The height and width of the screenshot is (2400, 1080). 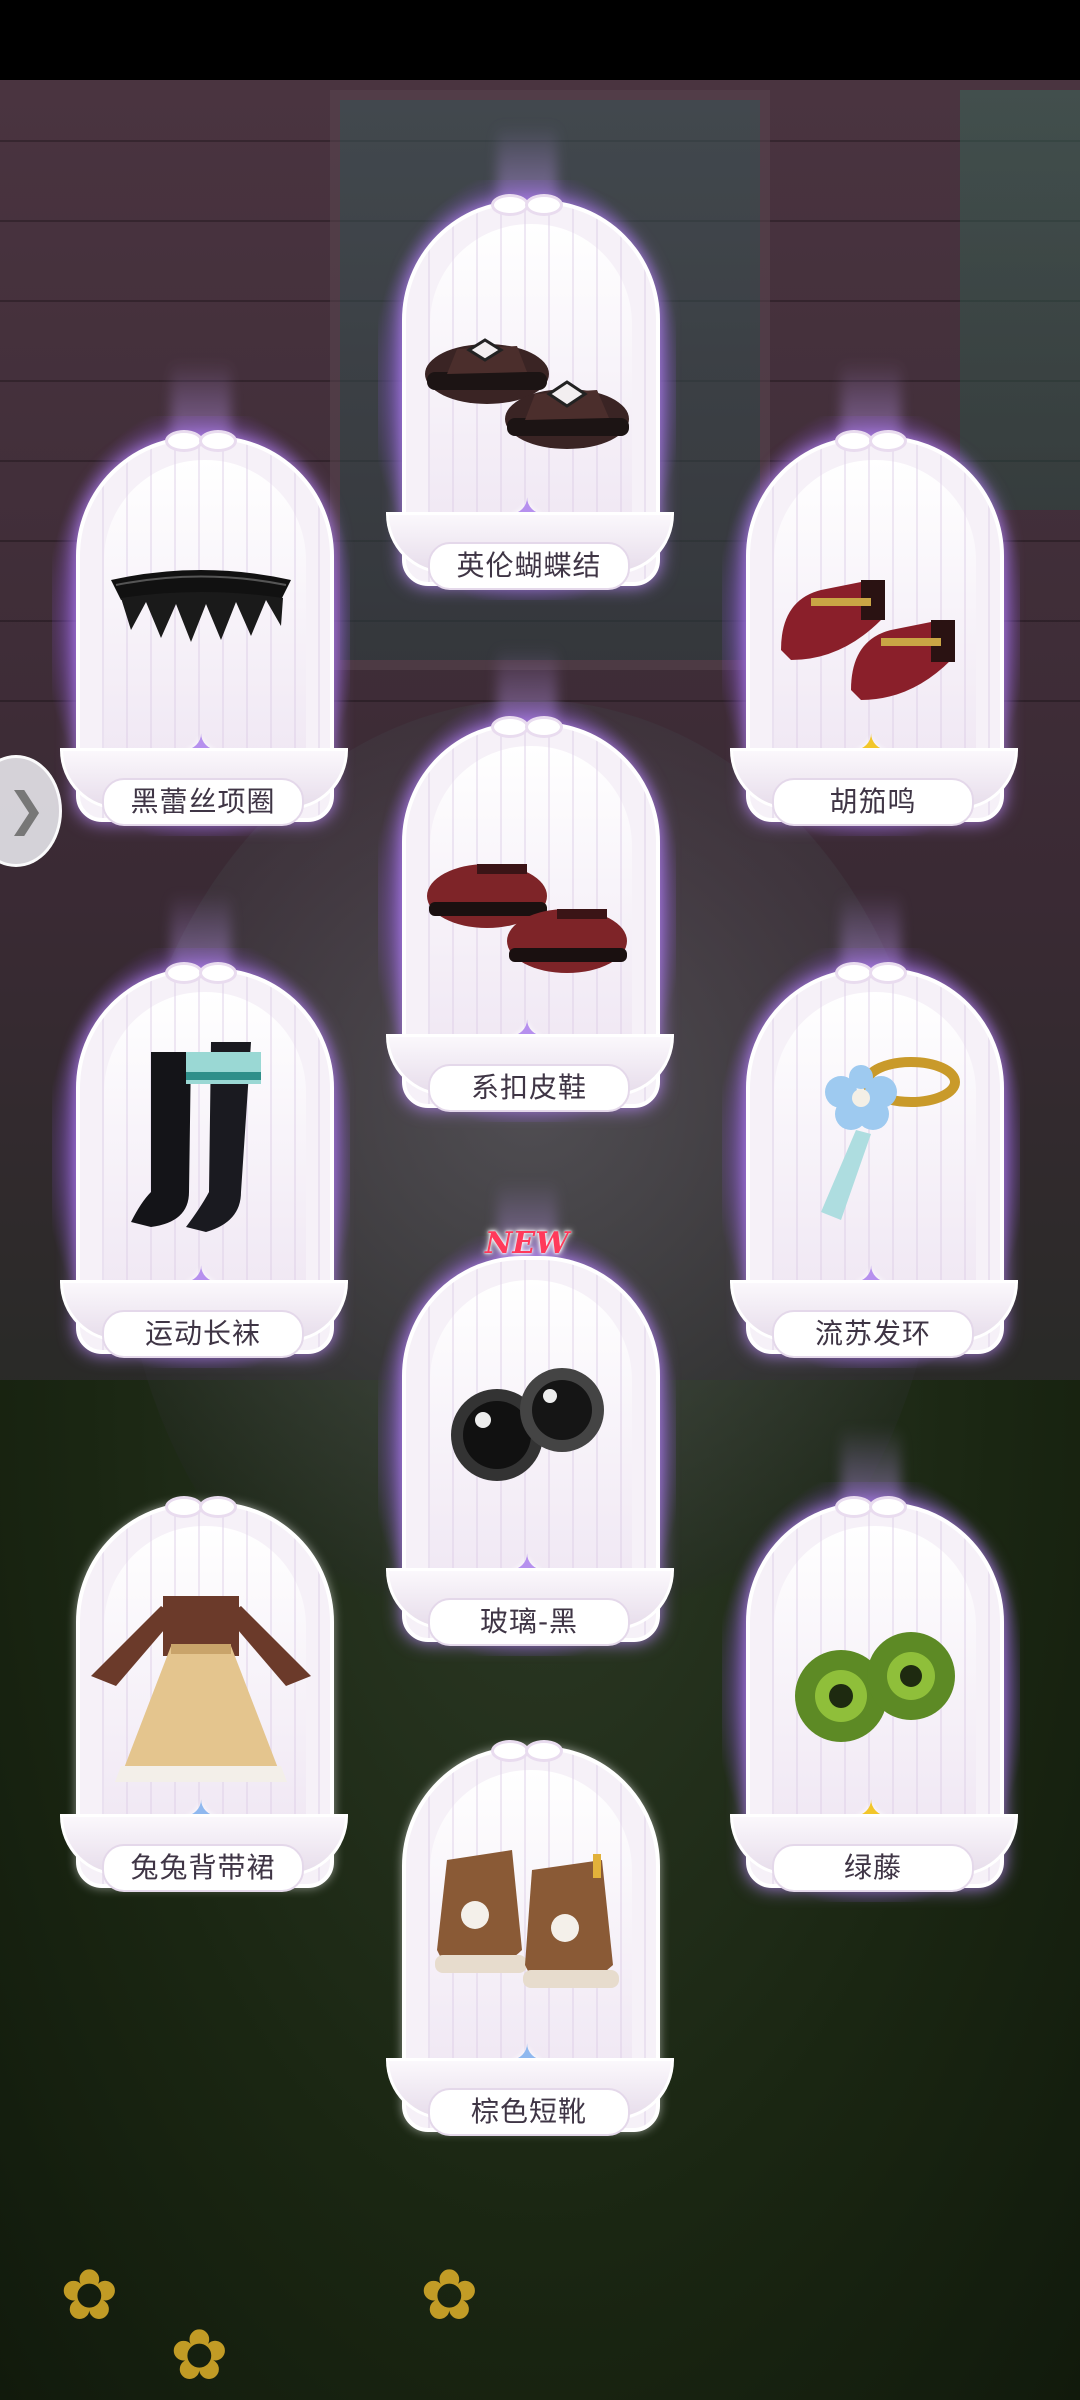 What do you see at coordinates (527, 1243) in the screenshot?
I see `new-badge: NEW` at bounding box center [527, 1243].